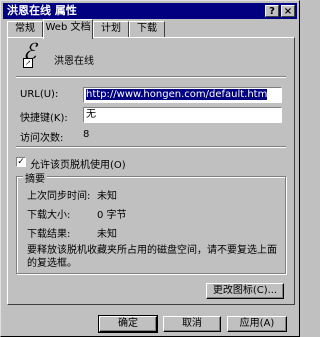 The width and height of the screenshot is (320, 337). What do you see at coordinates (42, 10) in the screenshot?
I see `window-title: 洪恩在线 属性` at bounding box center [42, 10].